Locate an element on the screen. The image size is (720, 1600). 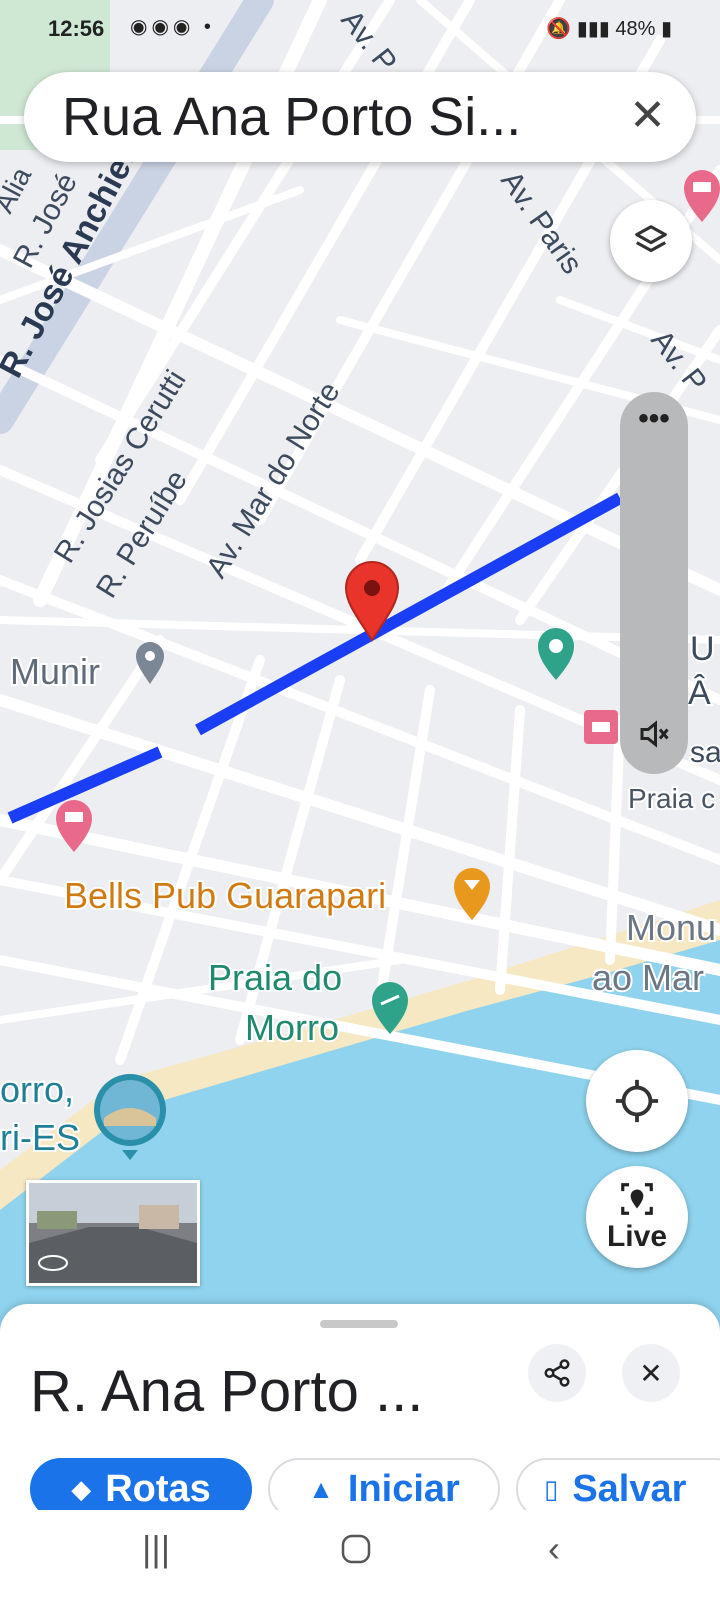
bookmark-icon: ▯ is located at coordinates (551, 1488).